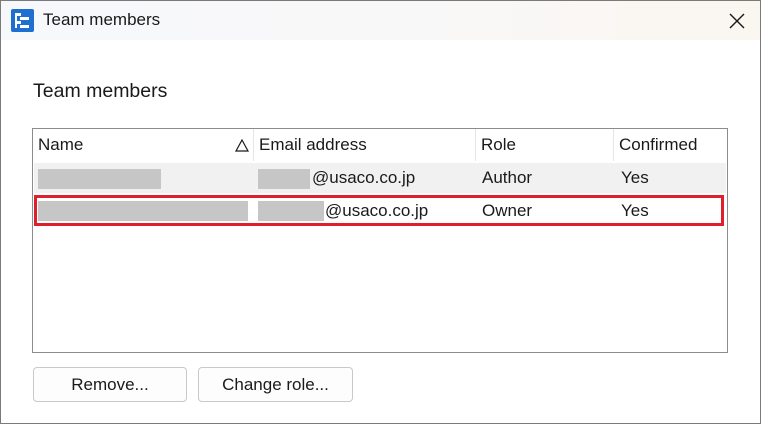  I want to click on column-header-name: Name, so click(143, 145).